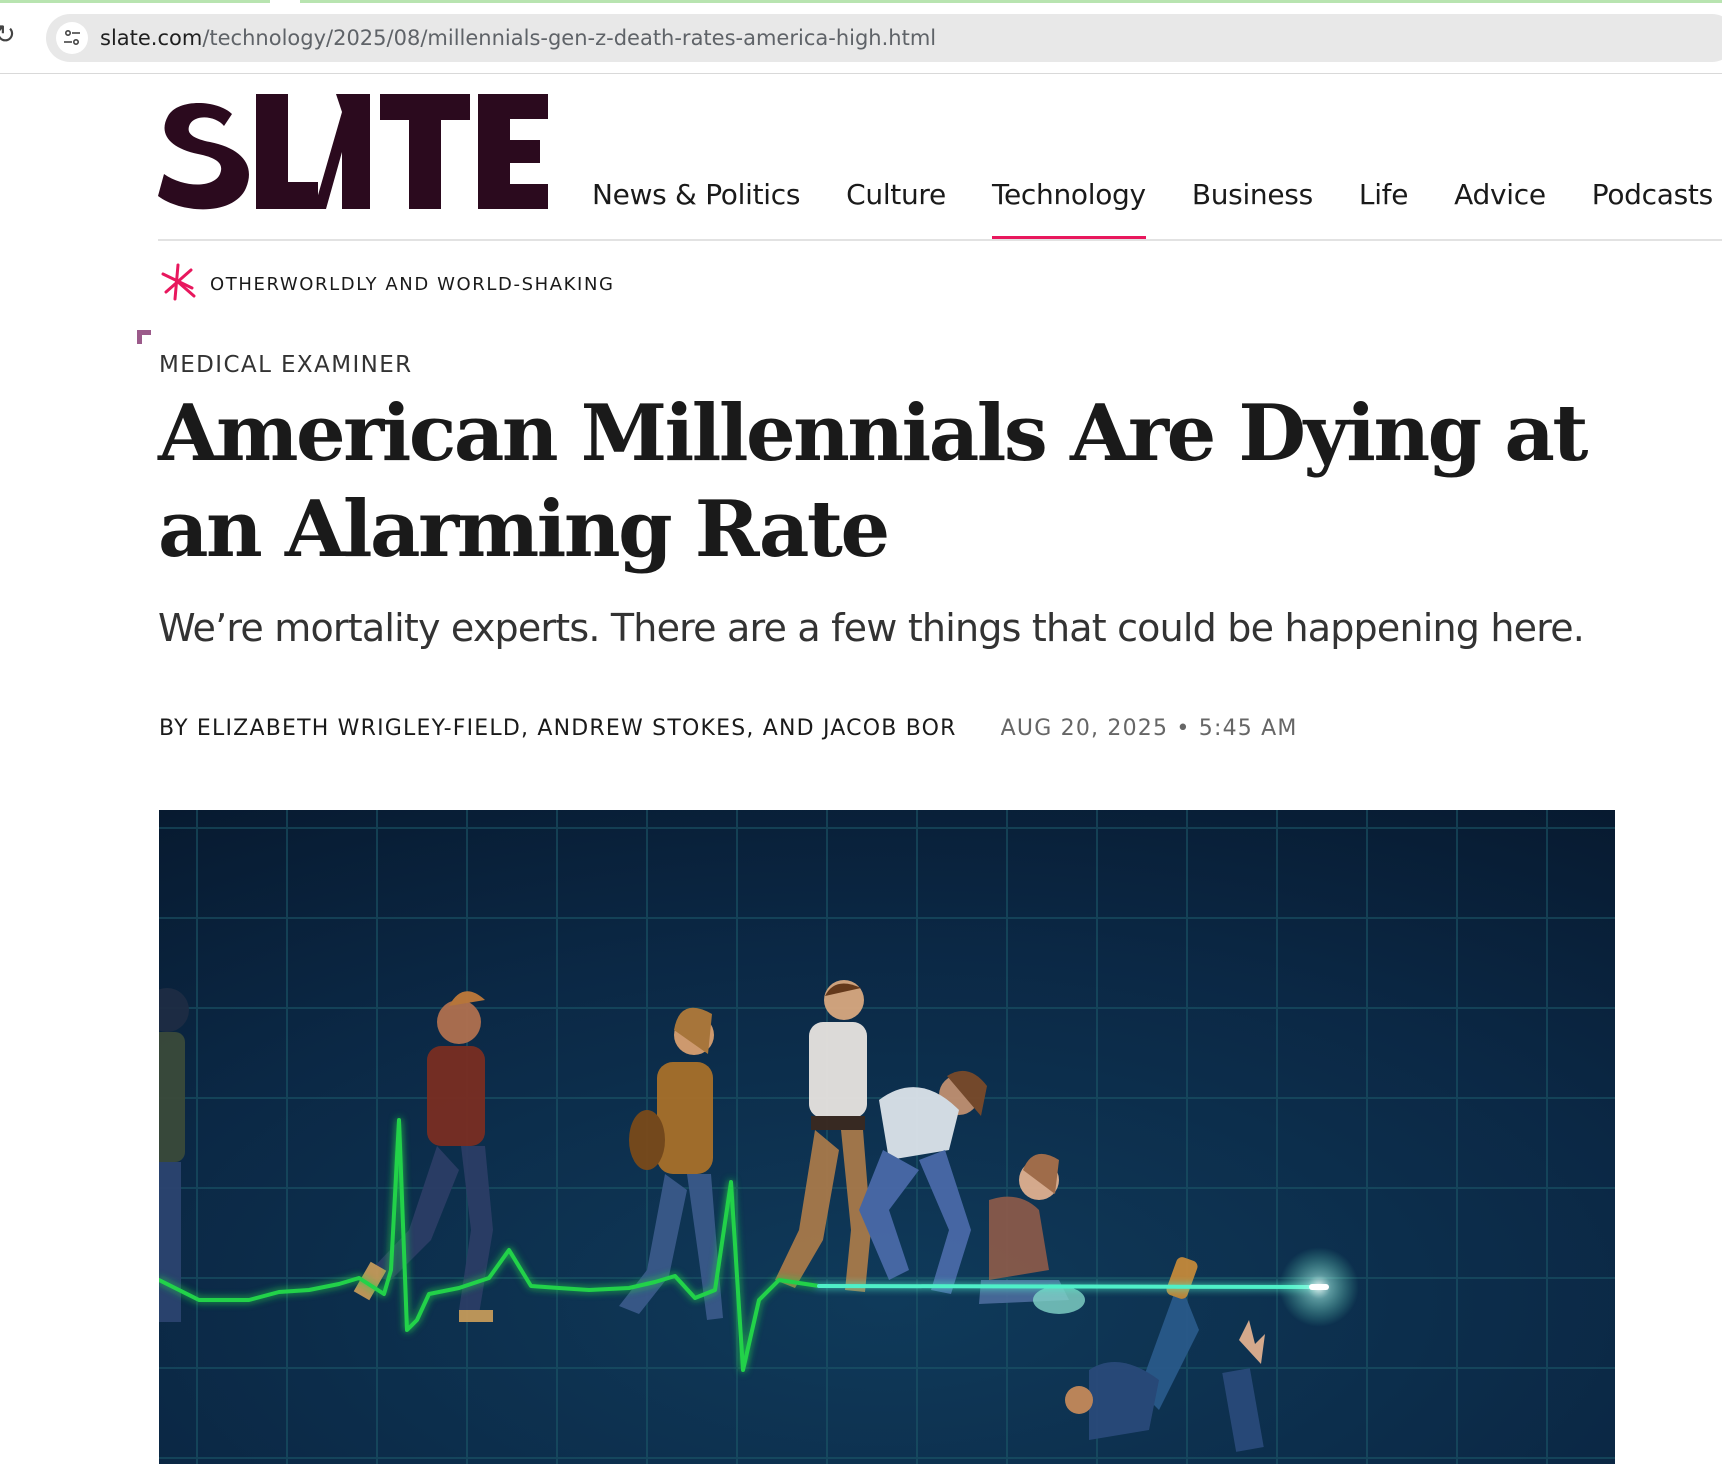 The image size is (1722, 1464). Describe the element at coordinates (10, 35) in the screenshot. I see `reload-icon: ↻` at that location.